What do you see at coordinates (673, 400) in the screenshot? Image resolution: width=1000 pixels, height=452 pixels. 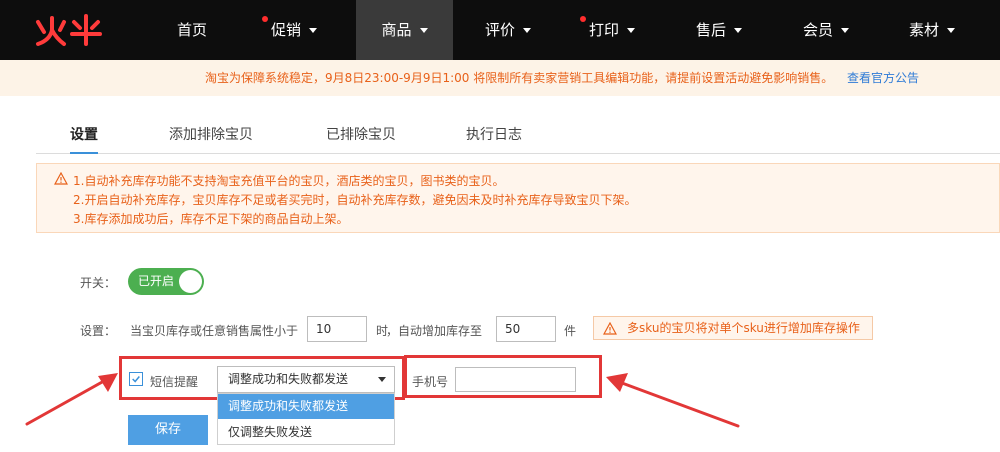 I see `annotation-arrow-right` at bounding box center [673, 400].